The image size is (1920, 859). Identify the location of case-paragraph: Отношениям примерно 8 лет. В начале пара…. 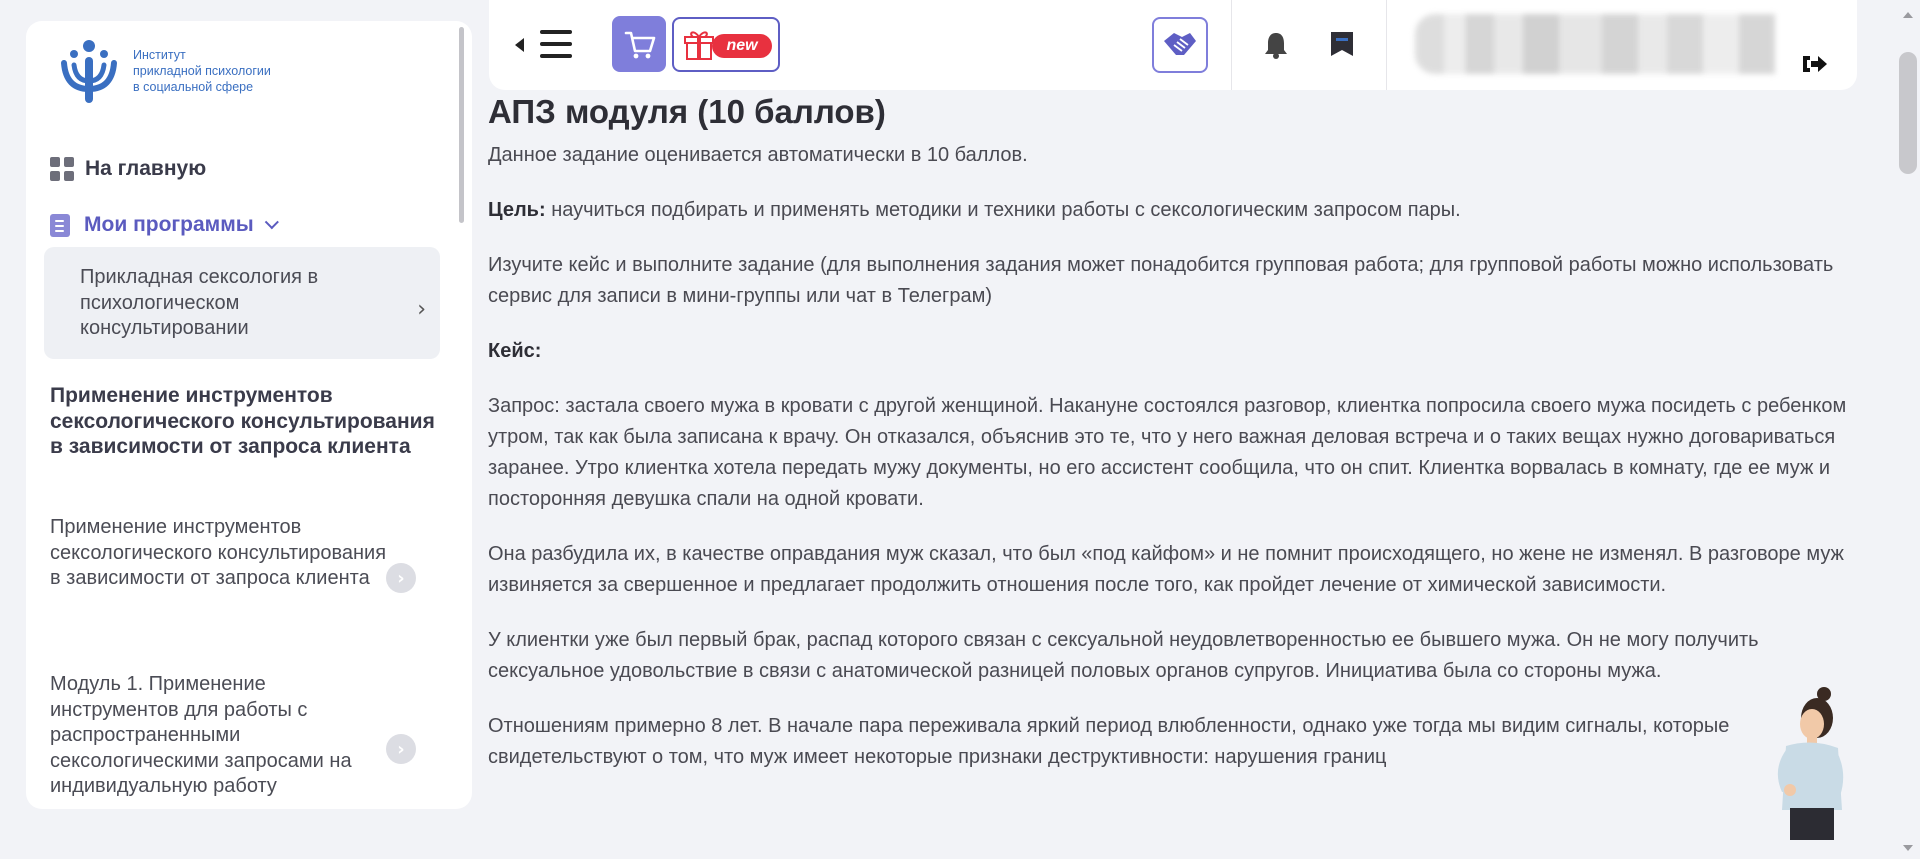
(1109, 741).